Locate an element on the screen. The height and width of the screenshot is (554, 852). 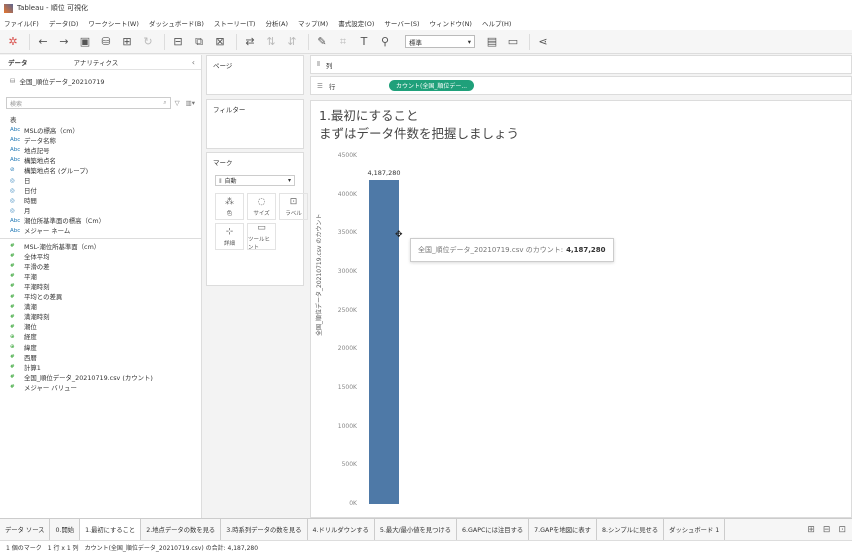
field-item: # 満潮 is located at coordinates (105, 307).